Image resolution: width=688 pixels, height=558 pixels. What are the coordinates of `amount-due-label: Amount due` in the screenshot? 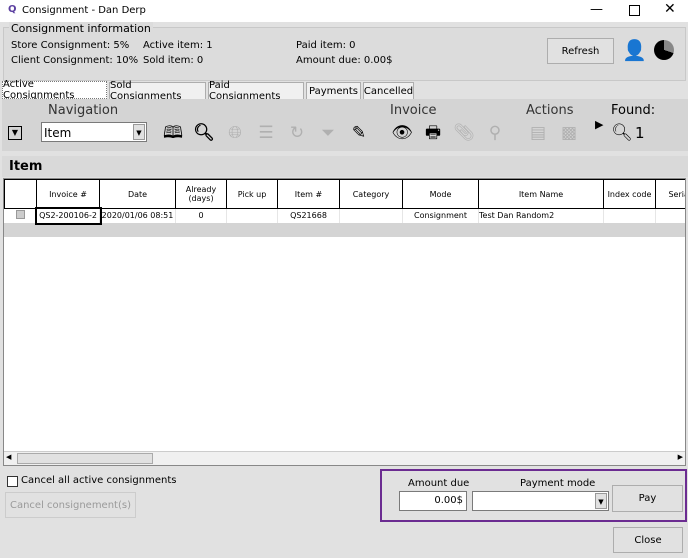 It's located at (439, 483).